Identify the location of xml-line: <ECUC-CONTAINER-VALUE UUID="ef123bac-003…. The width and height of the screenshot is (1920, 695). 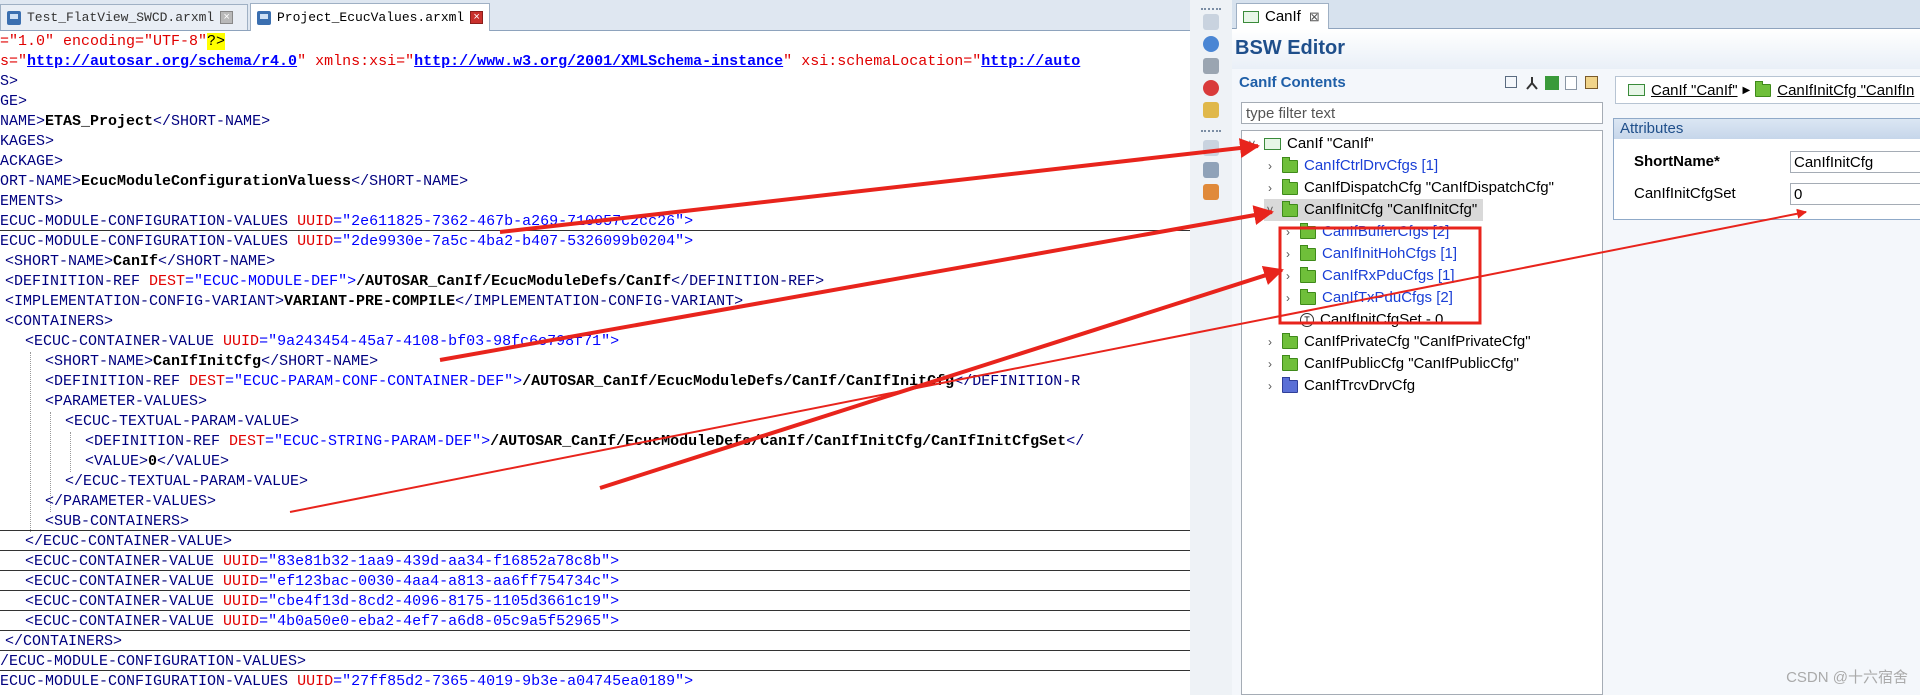
(322, 581).